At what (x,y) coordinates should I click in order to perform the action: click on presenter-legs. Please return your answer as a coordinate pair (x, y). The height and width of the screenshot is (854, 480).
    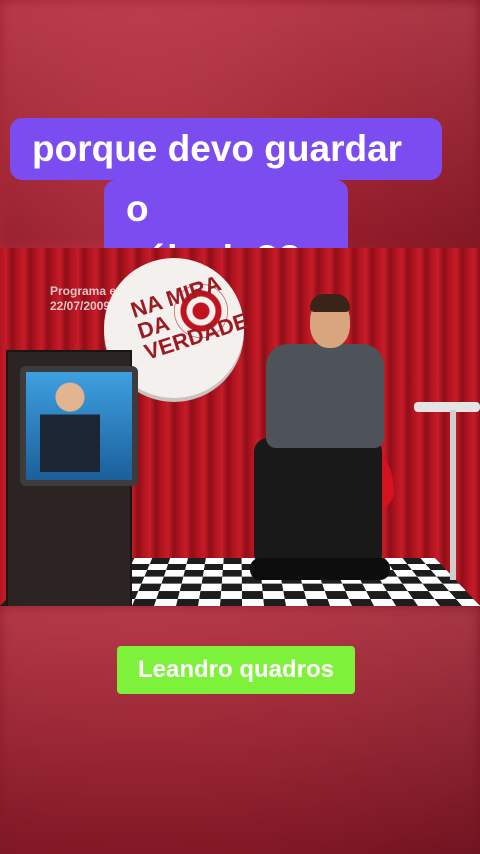
    Looking at the image, I should click on (318, 503).